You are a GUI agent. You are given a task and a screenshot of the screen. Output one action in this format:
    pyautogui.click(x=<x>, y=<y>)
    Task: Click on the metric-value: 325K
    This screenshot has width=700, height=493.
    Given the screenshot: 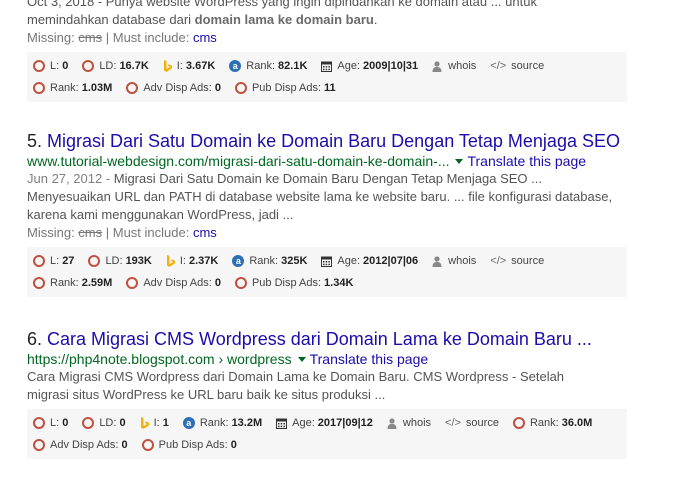 What is the action you would take?
    pyautogui.click(x=294, y=261)
    